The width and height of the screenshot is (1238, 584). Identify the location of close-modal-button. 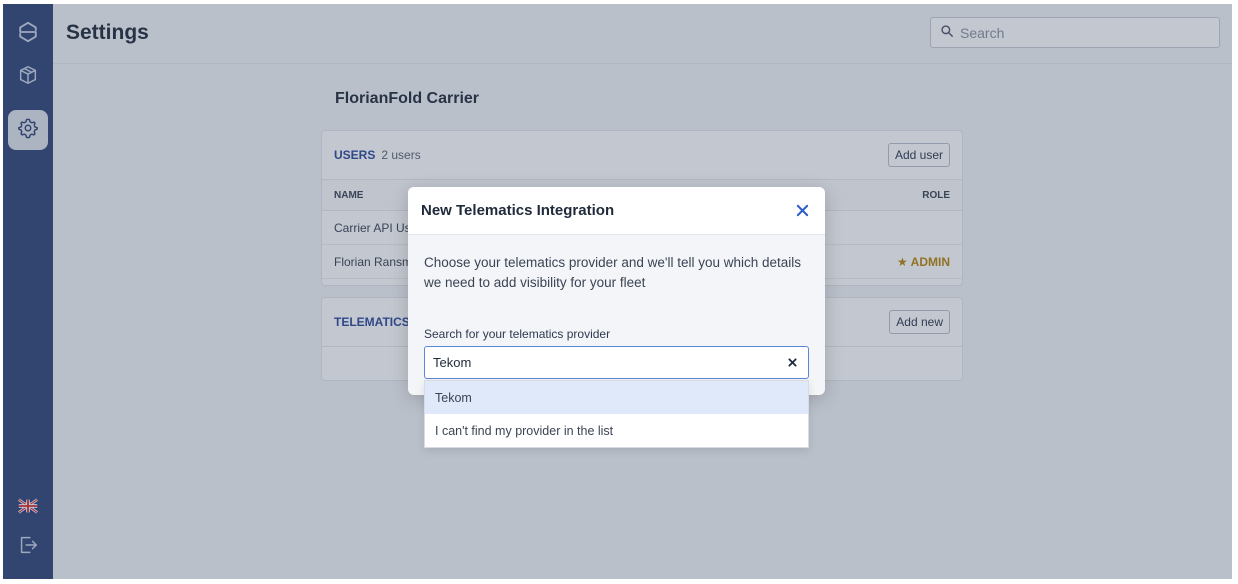
(802, 211).